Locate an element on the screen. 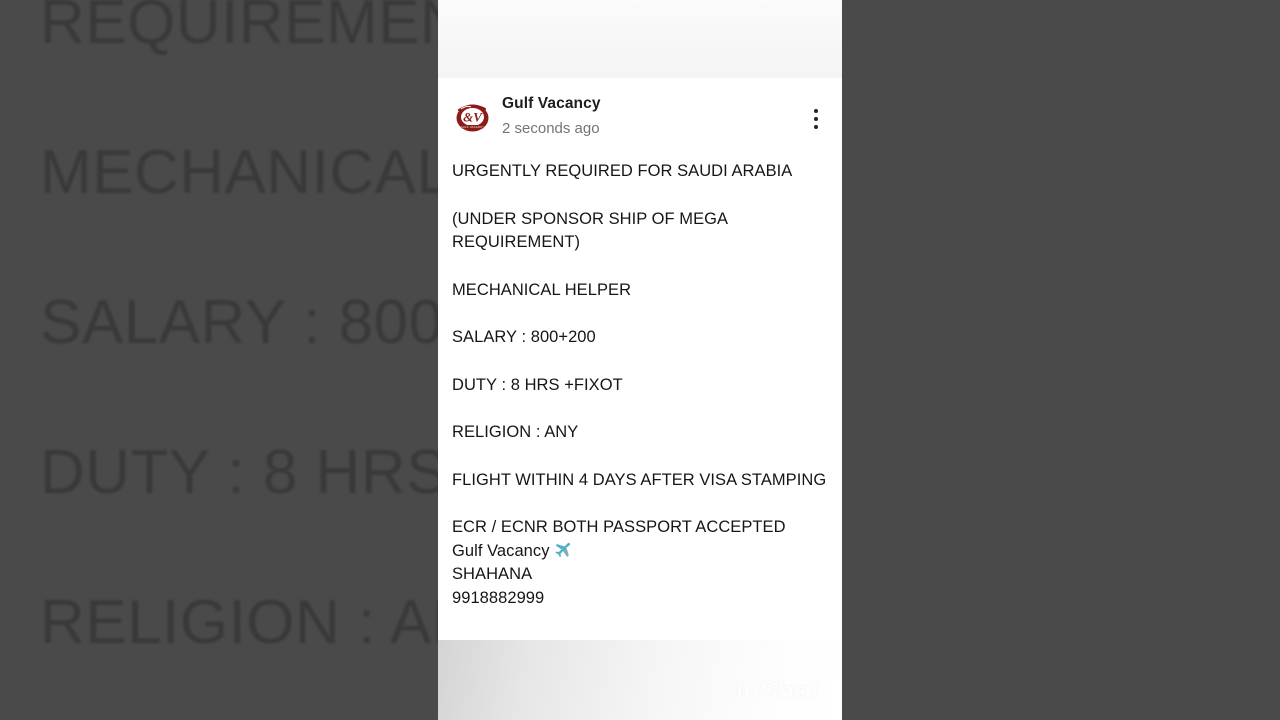 The image size is (1280, 720). account-info: Gulf Vacancy 2 seconds ago is located at coordinates (551, 116).